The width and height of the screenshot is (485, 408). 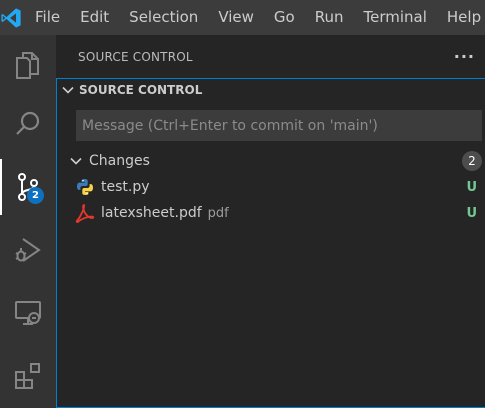 I want to click on run-debug-button, so click(x=28, y=250).